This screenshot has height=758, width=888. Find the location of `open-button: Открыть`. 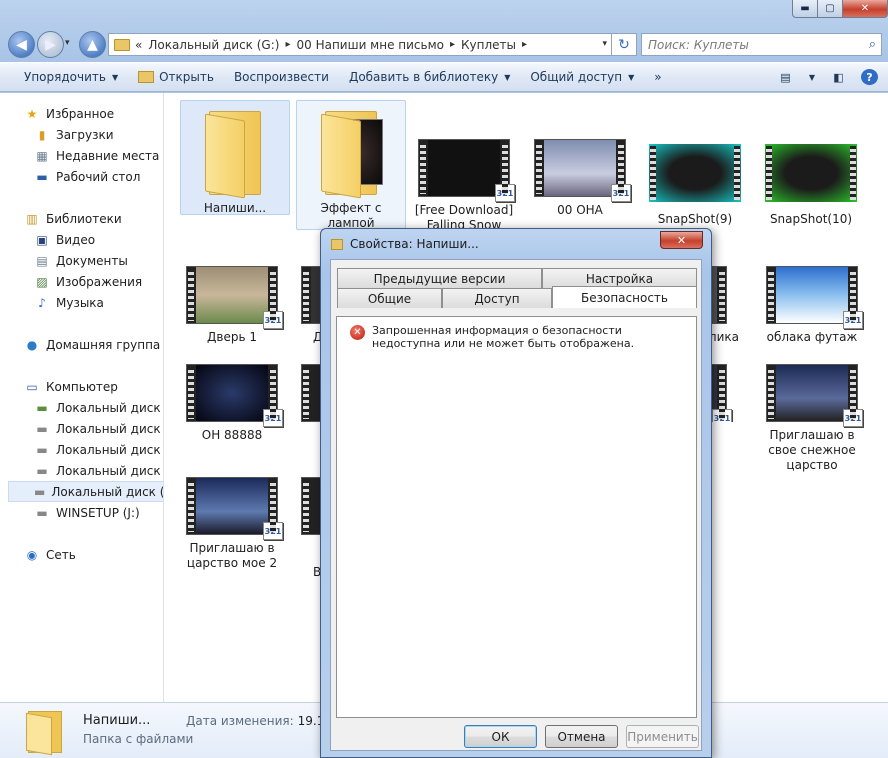

open-button: Открыть is located at coordinates (176, 77).